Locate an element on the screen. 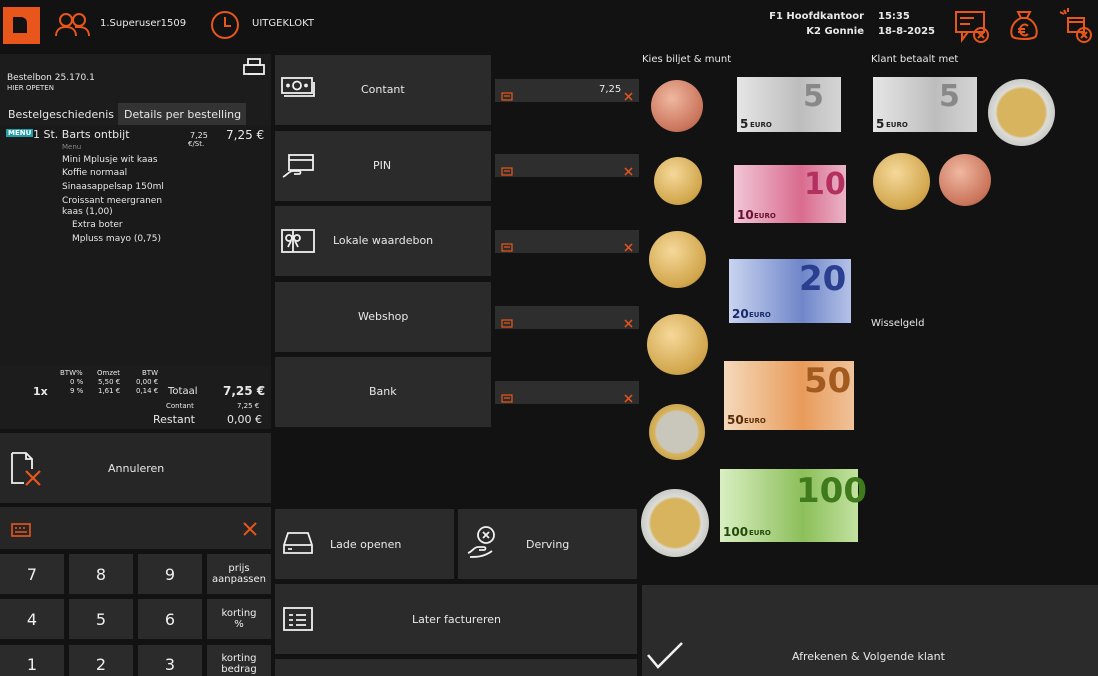 The image size is (1098, 676). open-drawer-button: Lade openen is located at coordinates (364, 544).